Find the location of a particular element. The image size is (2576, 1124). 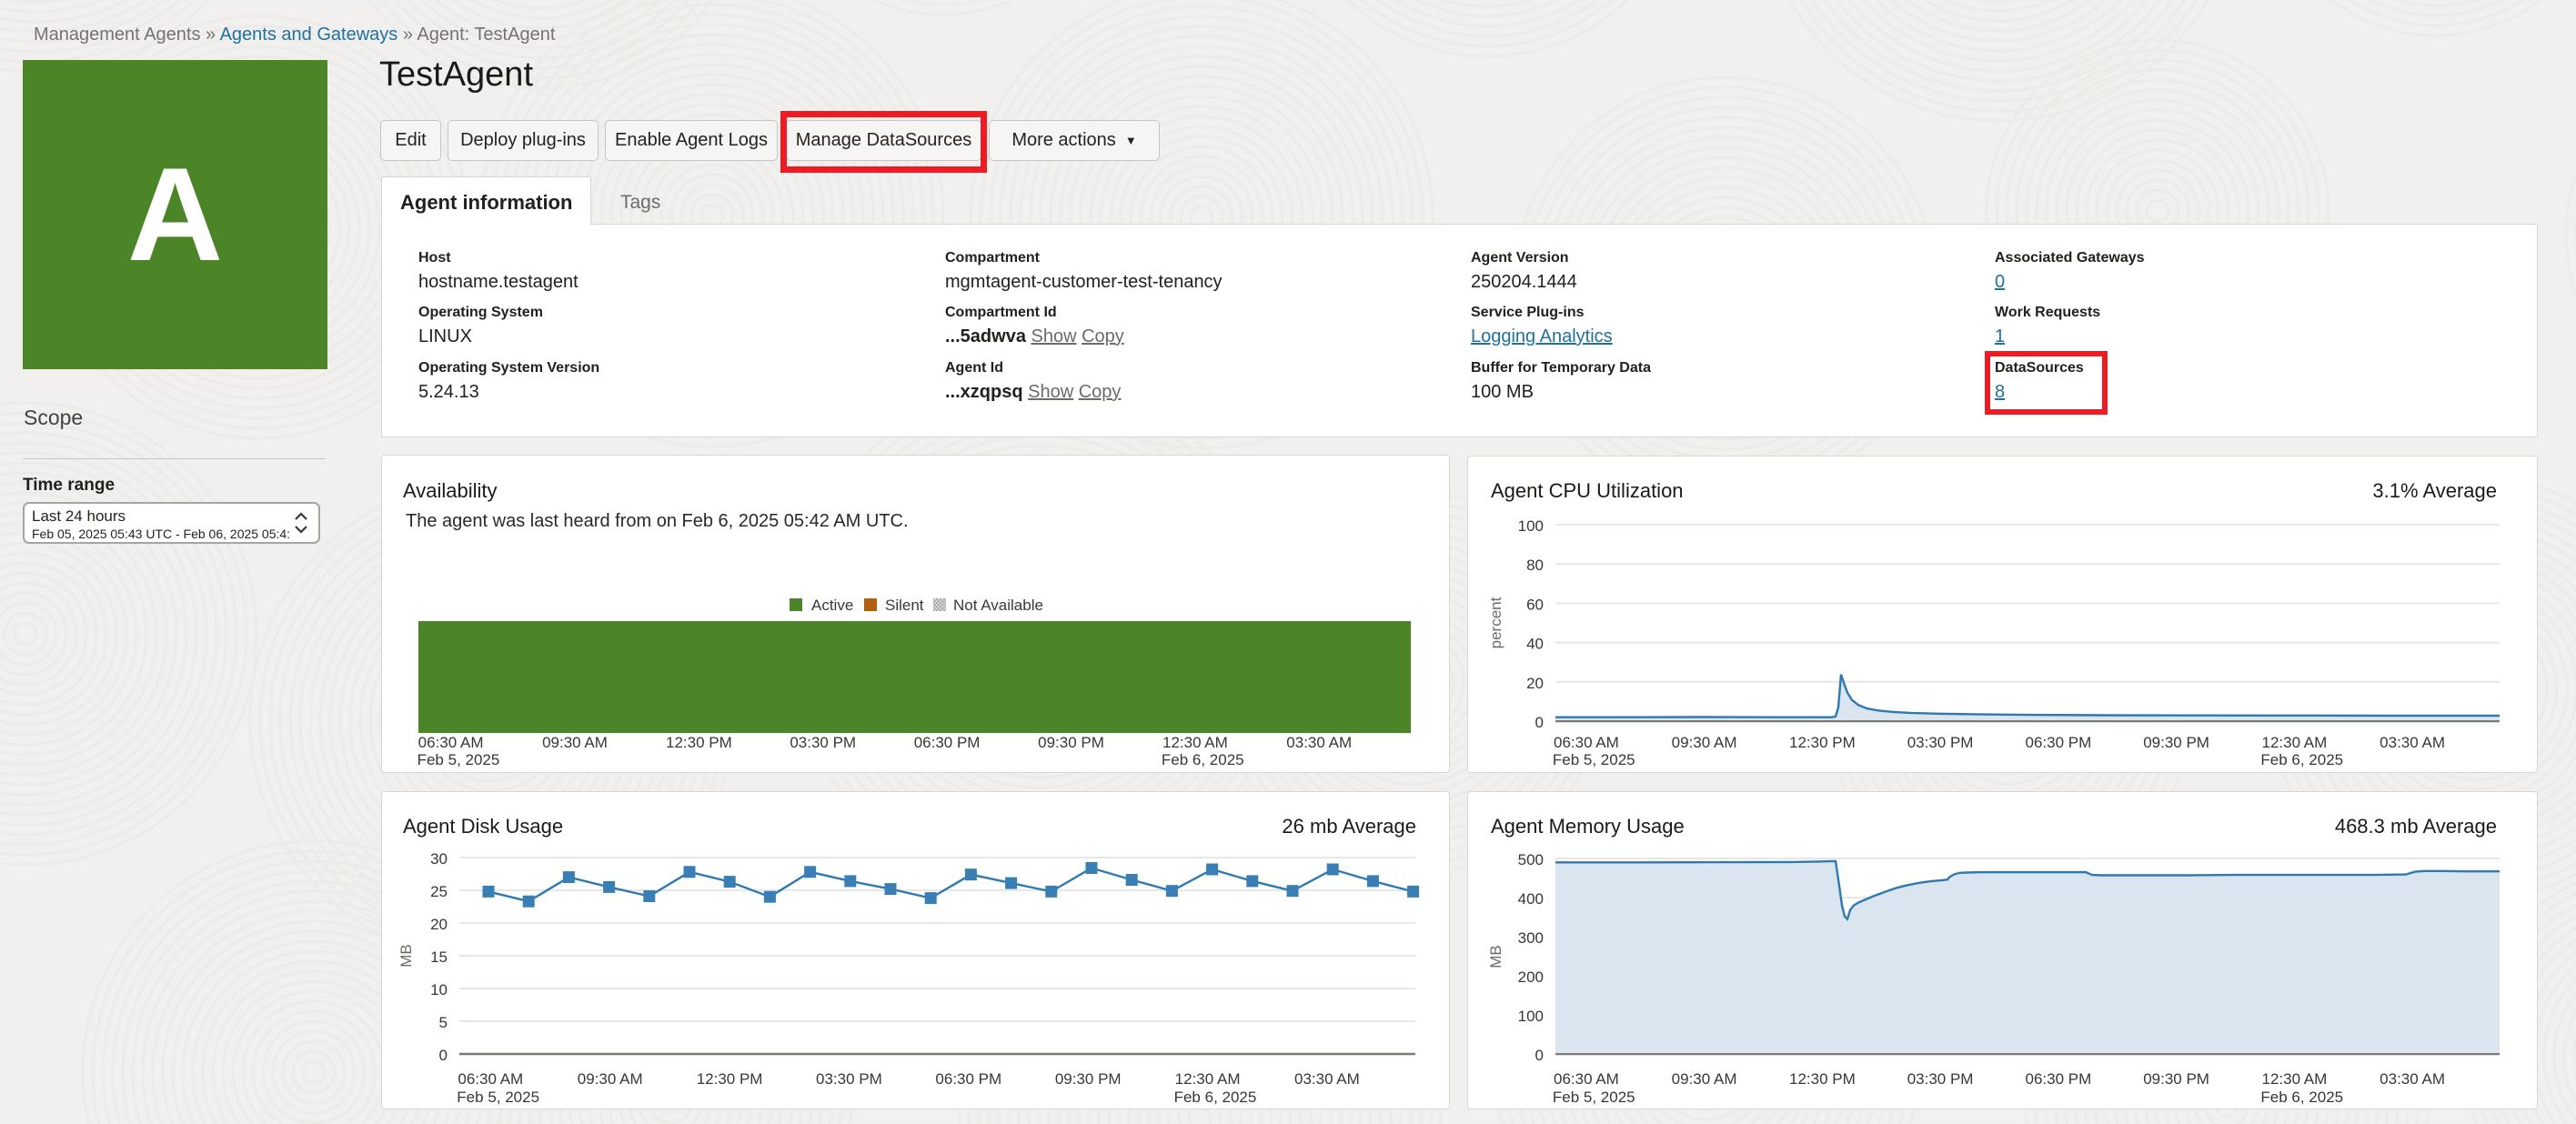

svg-text: 80 is located at coordinates (1535, 565).